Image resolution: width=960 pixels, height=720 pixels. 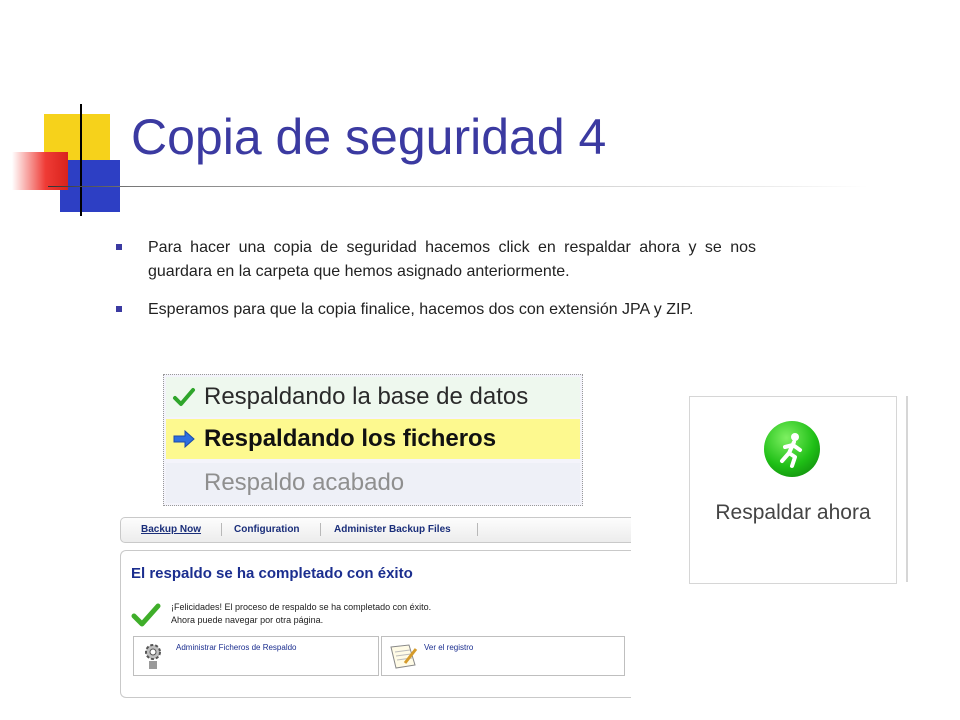 I want to click on gear-icon, so click(x=153, y=656).